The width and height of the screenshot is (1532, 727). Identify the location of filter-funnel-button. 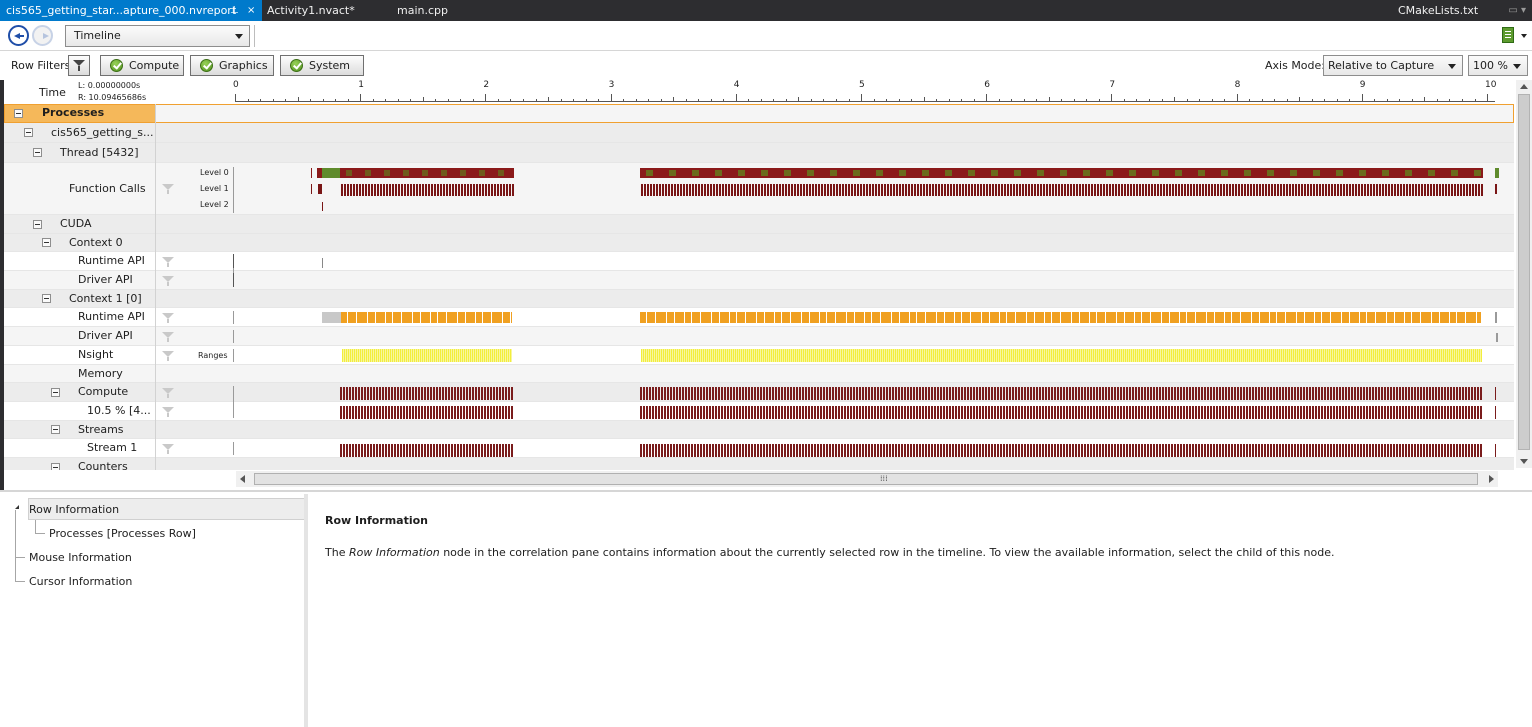
(79, 65).